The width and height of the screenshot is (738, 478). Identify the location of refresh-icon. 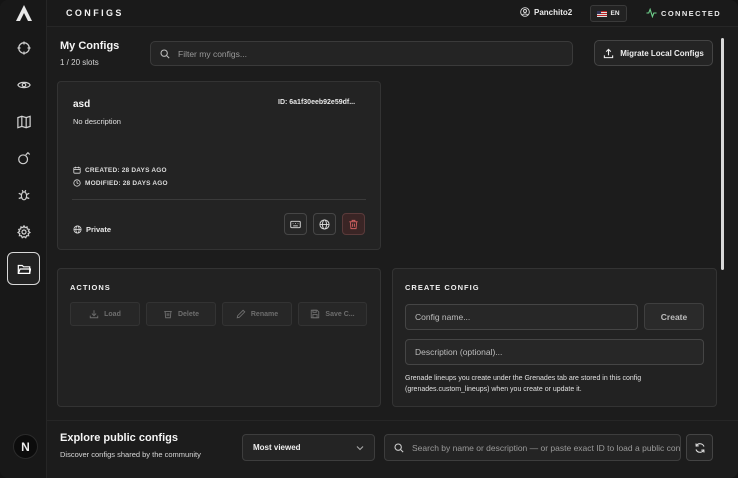
(699, 447).